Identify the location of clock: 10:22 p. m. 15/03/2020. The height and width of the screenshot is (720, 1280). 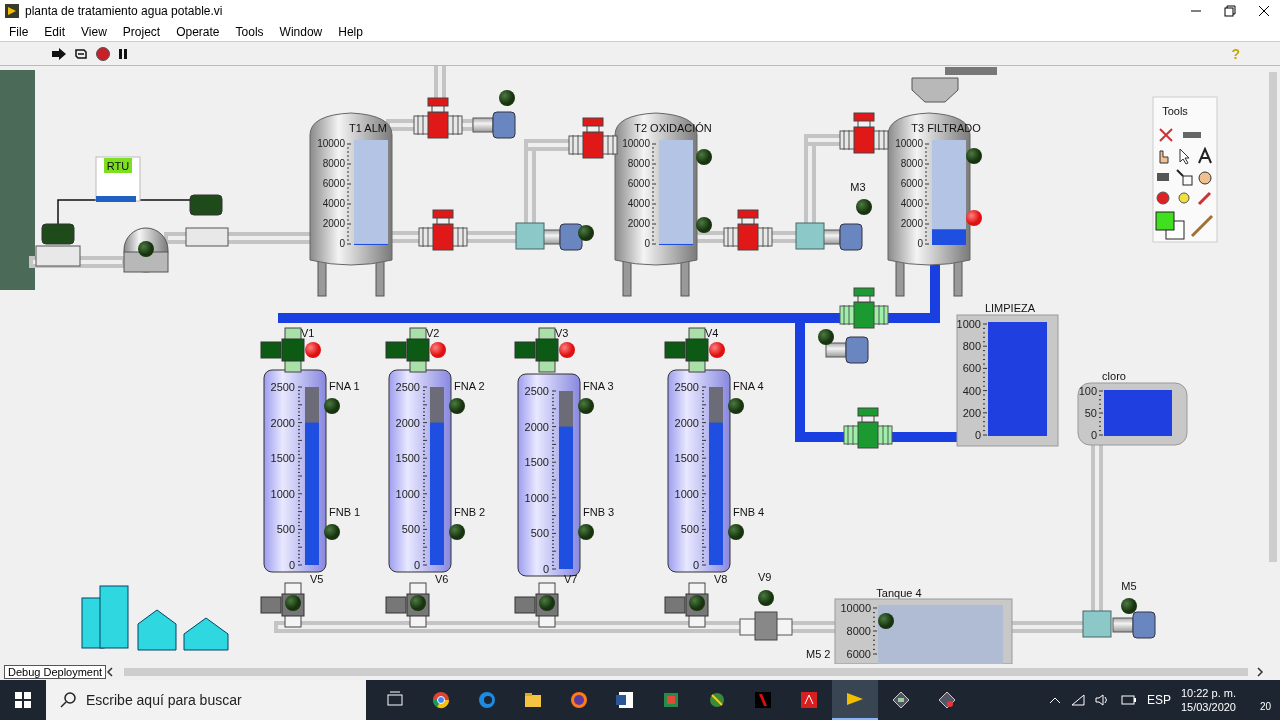
(1208, 700).